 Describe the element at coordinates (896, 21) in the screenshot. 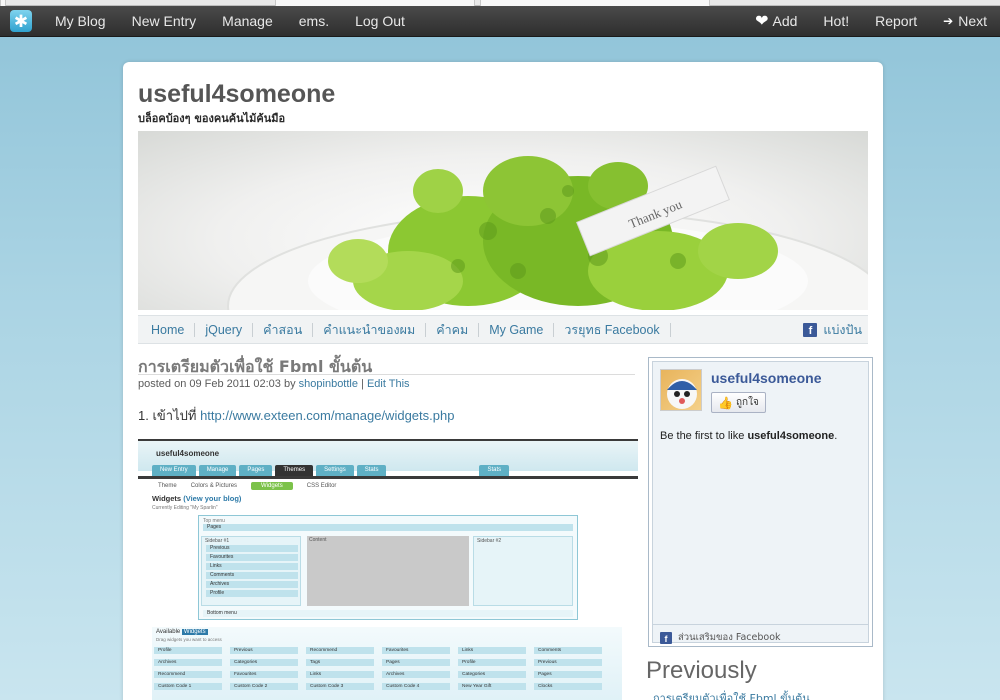

I see `toolbar-report: Report` at that location.